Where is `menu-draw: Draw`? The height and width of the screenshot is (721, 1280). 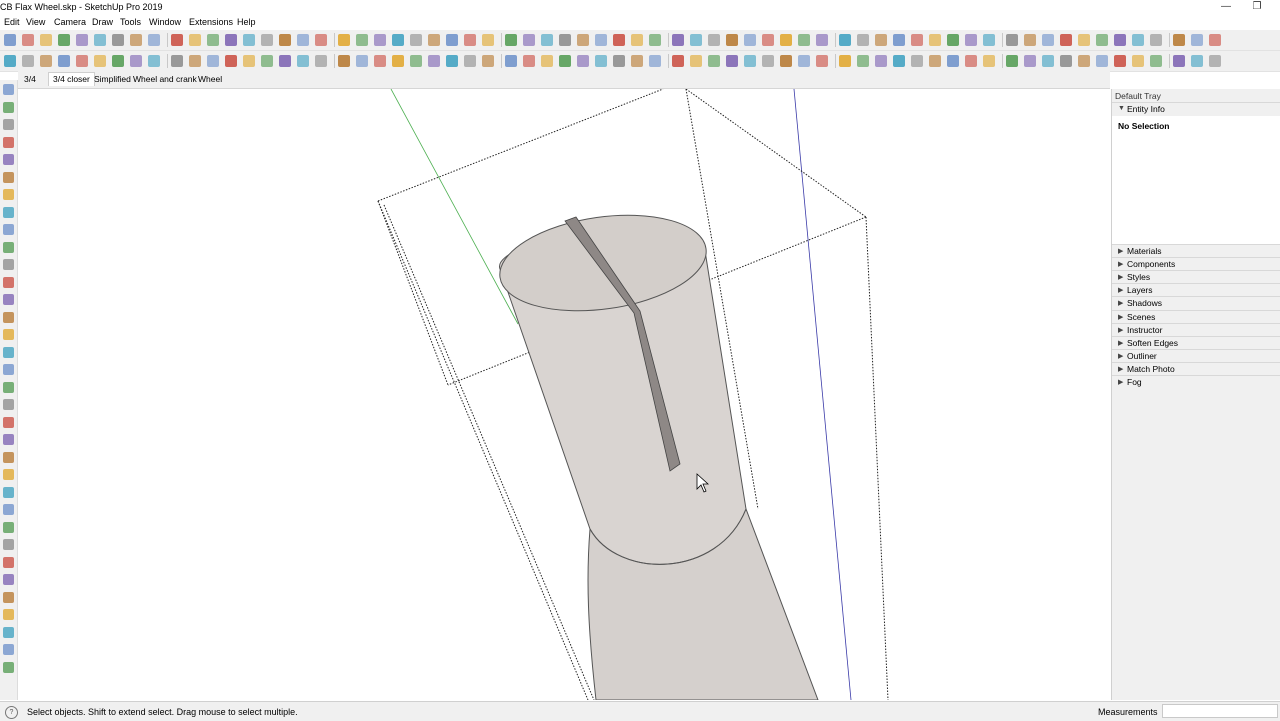
menu-draw: Draw is located at coordinates (102, 22).